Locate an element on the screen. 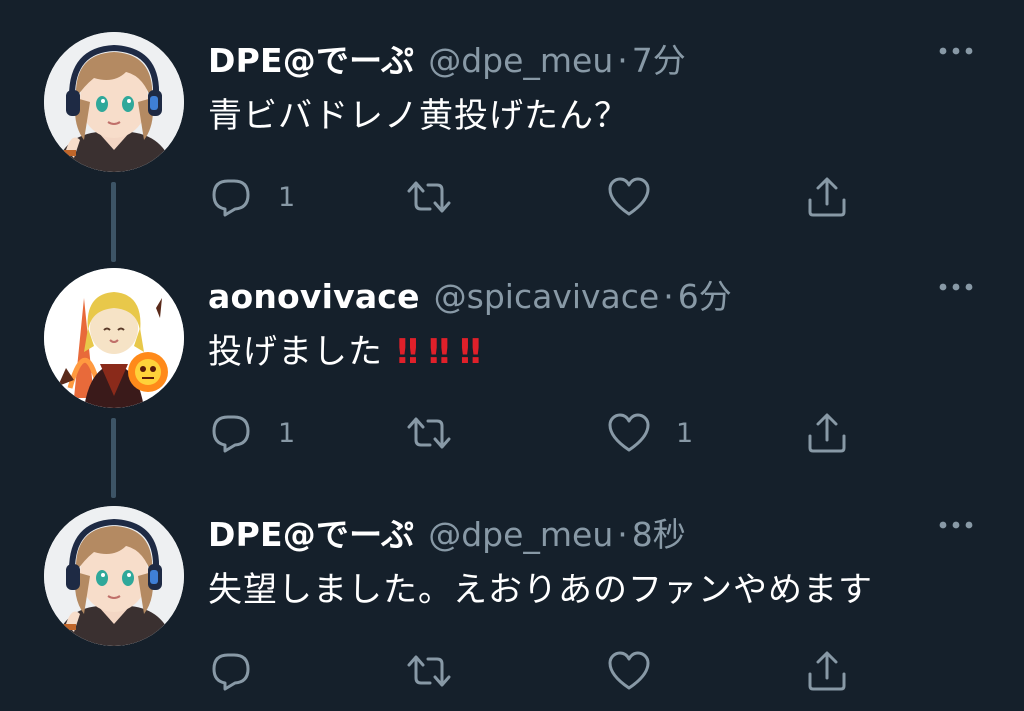 Image resolution: width=1024 pixels, height=711 pixels. tweet-text: 失望しました。えおりあのファンやめます is located at coordinates (540, 586).